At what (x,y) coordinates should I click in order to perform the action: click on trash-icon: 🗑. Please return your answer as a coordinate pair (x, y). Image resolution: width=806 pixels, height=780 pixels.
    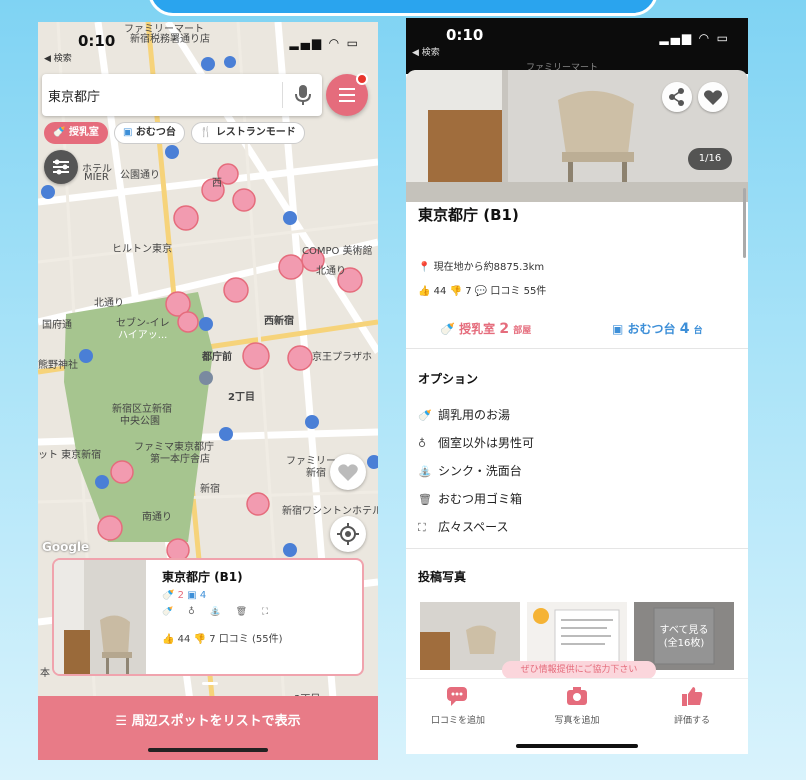
    Looking at the image, I should click on (425, 499).